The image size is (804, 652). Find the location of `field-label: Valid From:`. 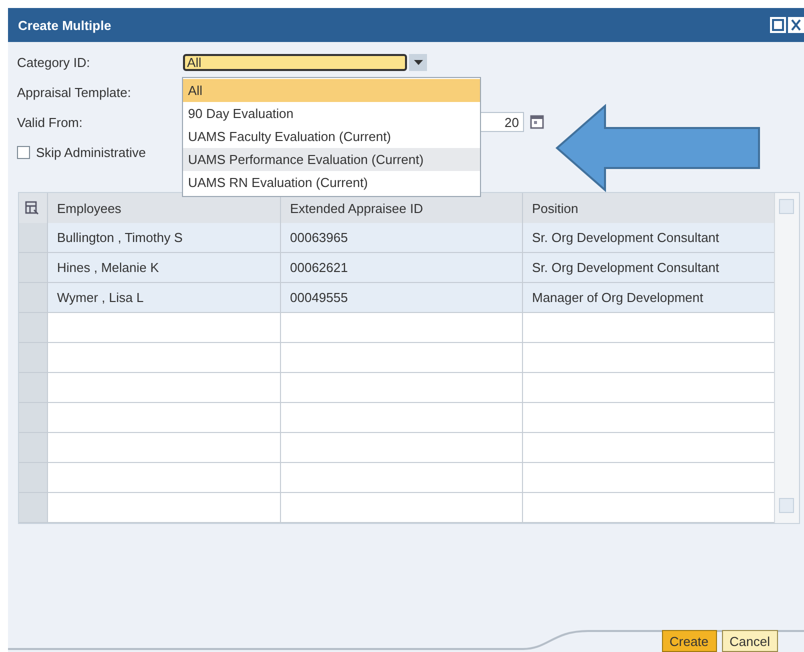

field-label: Valid From: is located at coordinates (50, 122).